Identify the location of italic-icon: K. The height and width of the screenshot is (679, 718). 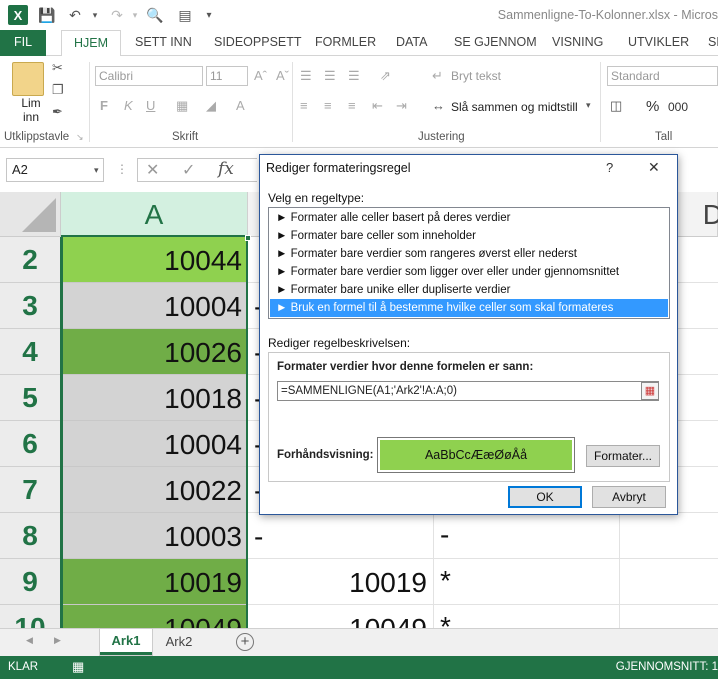
(128, 105).